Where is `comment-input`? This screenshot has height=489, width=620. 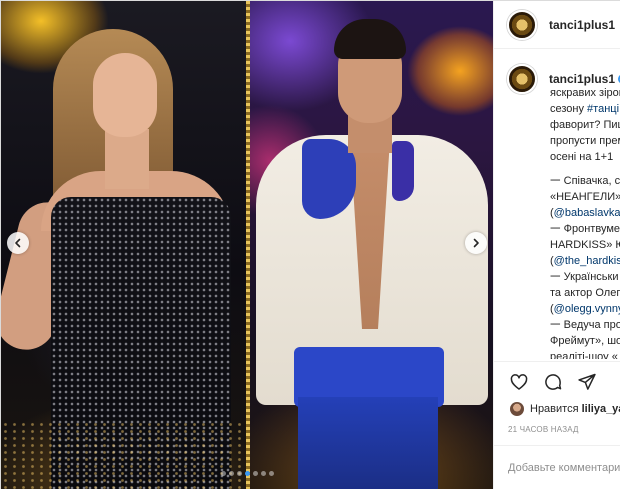
comment-input is located at coordinates (564, 468).